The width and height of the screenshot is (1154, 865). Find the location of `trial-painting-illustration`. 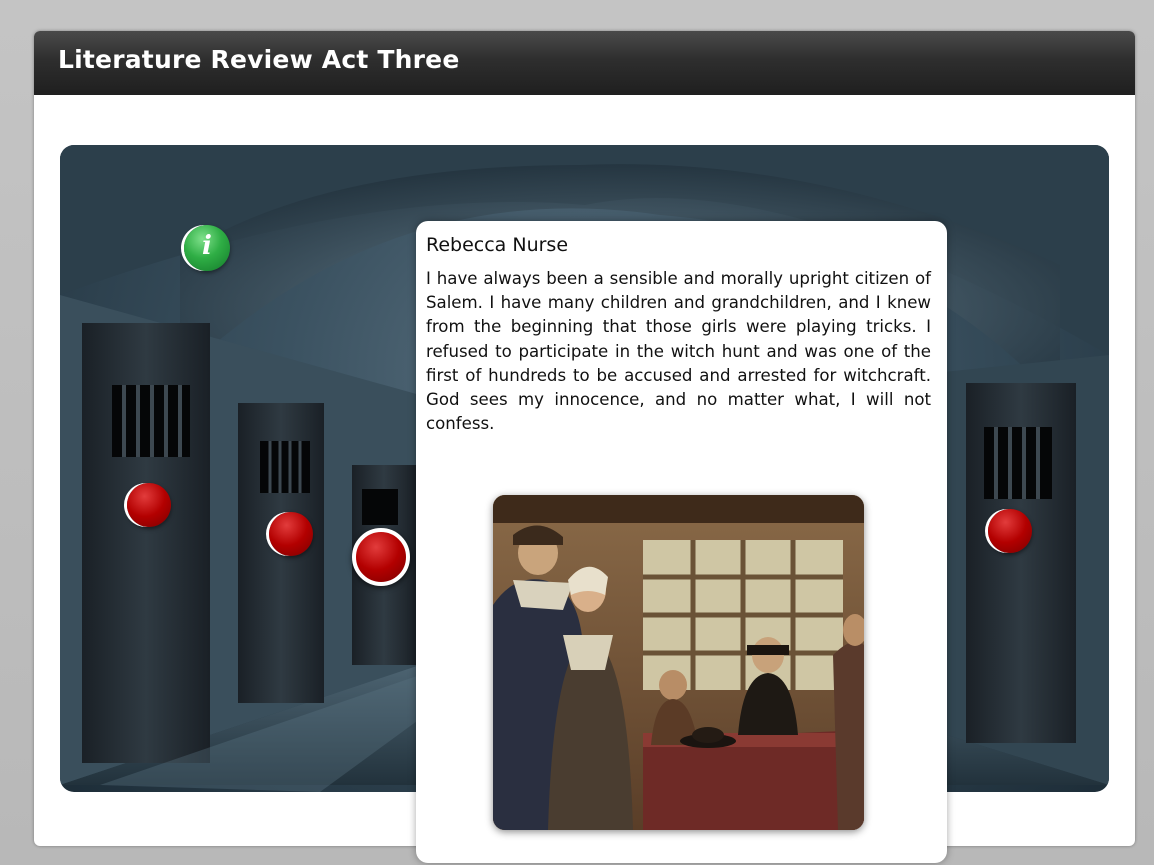

trial-painting-illustration is located at coordinates (678, 662).